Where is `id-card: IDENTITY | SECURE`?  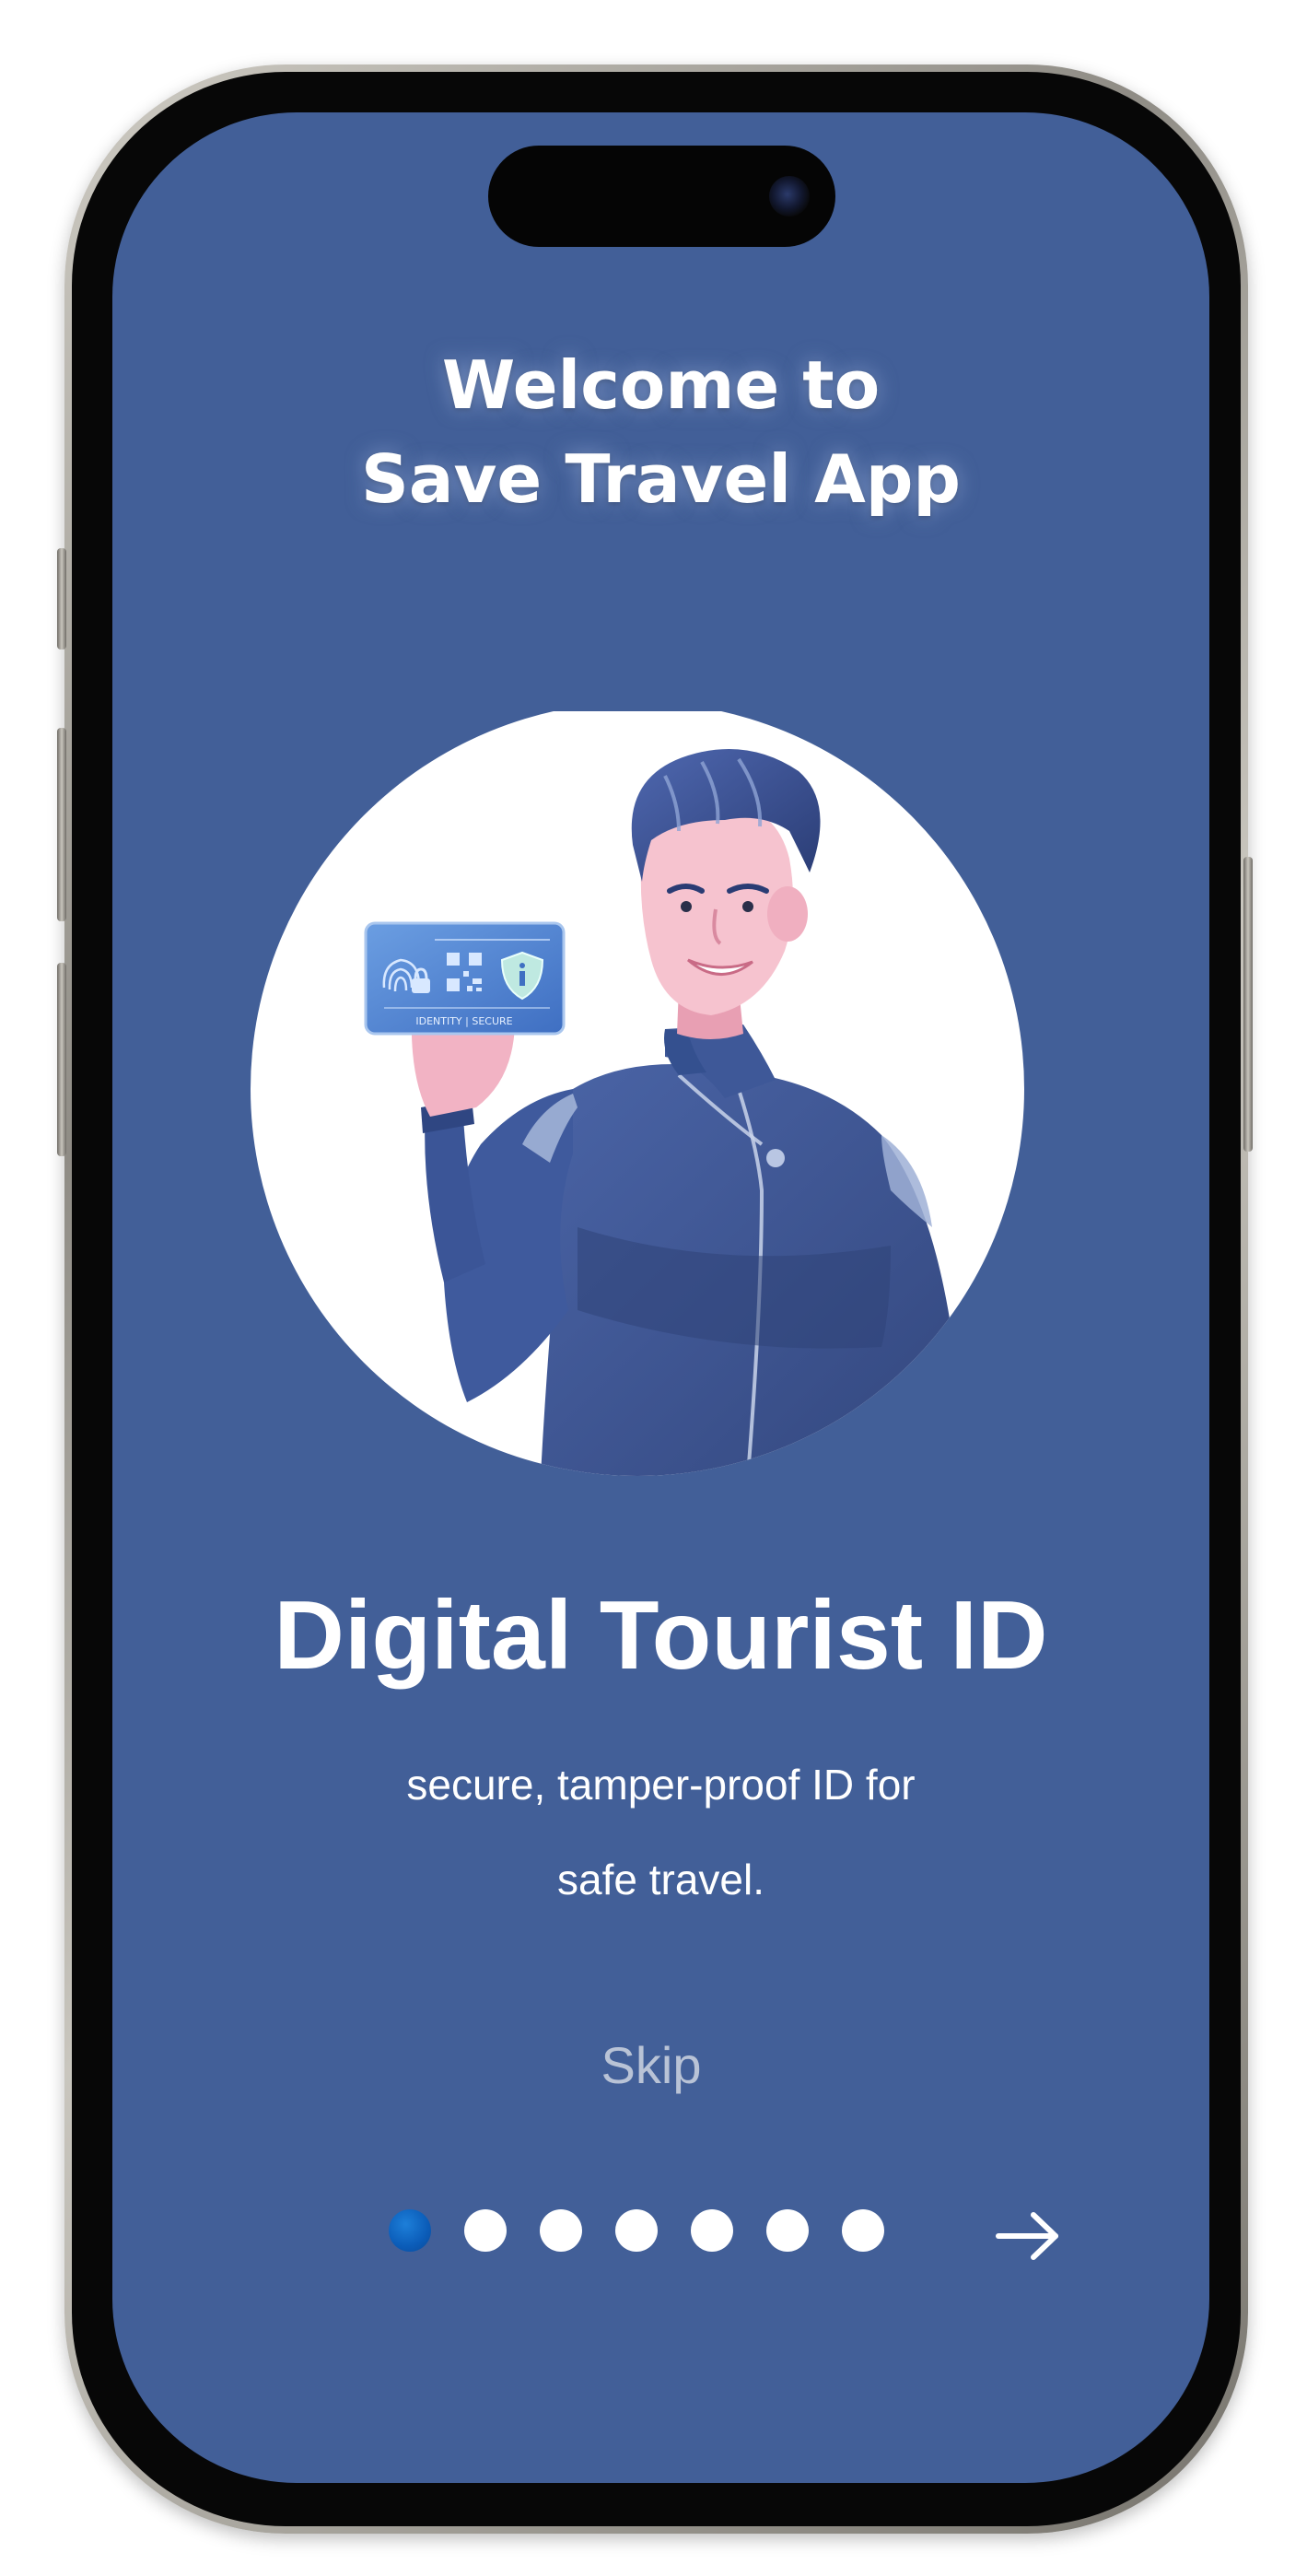
id-card: IDENTITY | SECURE is located at coordinates (465, 978).